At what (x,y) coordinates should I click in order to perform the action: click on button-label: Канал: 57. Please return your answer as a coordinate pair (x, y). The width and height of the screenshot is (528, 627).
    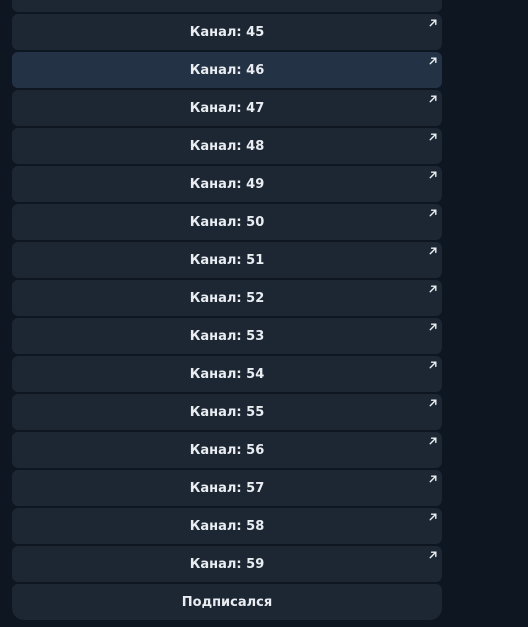
    Looking at the image, I should click on (227, 488).